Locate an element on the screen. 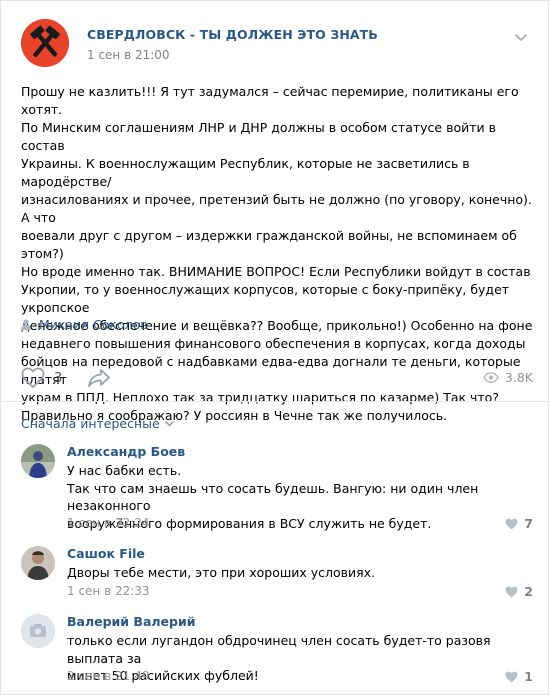 The image size is (549, 695). camera-icon is located at coordinates (38, 631).